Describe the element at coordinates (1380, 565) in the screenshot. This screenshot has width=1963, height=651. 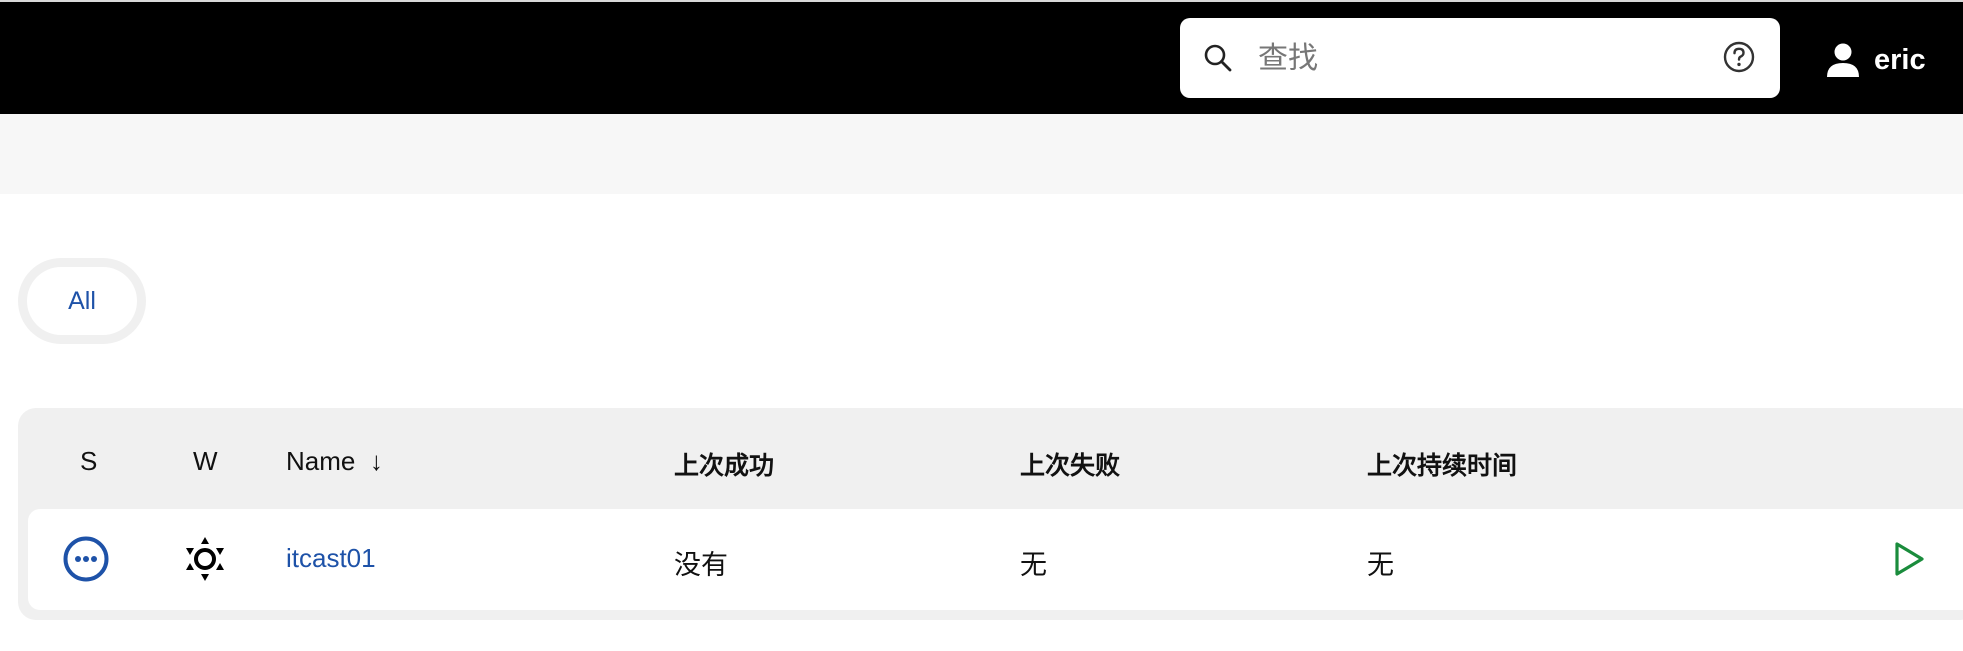
I see `last-duration-value: 无` at that location.